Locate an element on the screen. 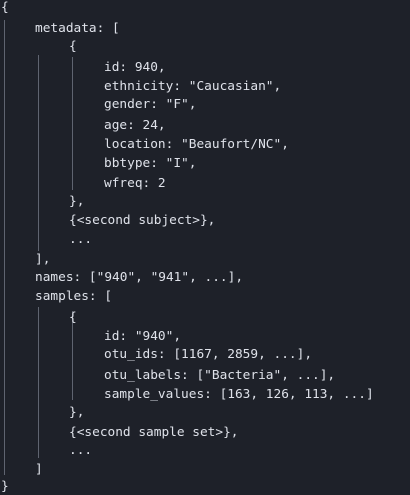 This screenshot has height=495, width=410. code-line: ], is located at coordinates (43, 259).